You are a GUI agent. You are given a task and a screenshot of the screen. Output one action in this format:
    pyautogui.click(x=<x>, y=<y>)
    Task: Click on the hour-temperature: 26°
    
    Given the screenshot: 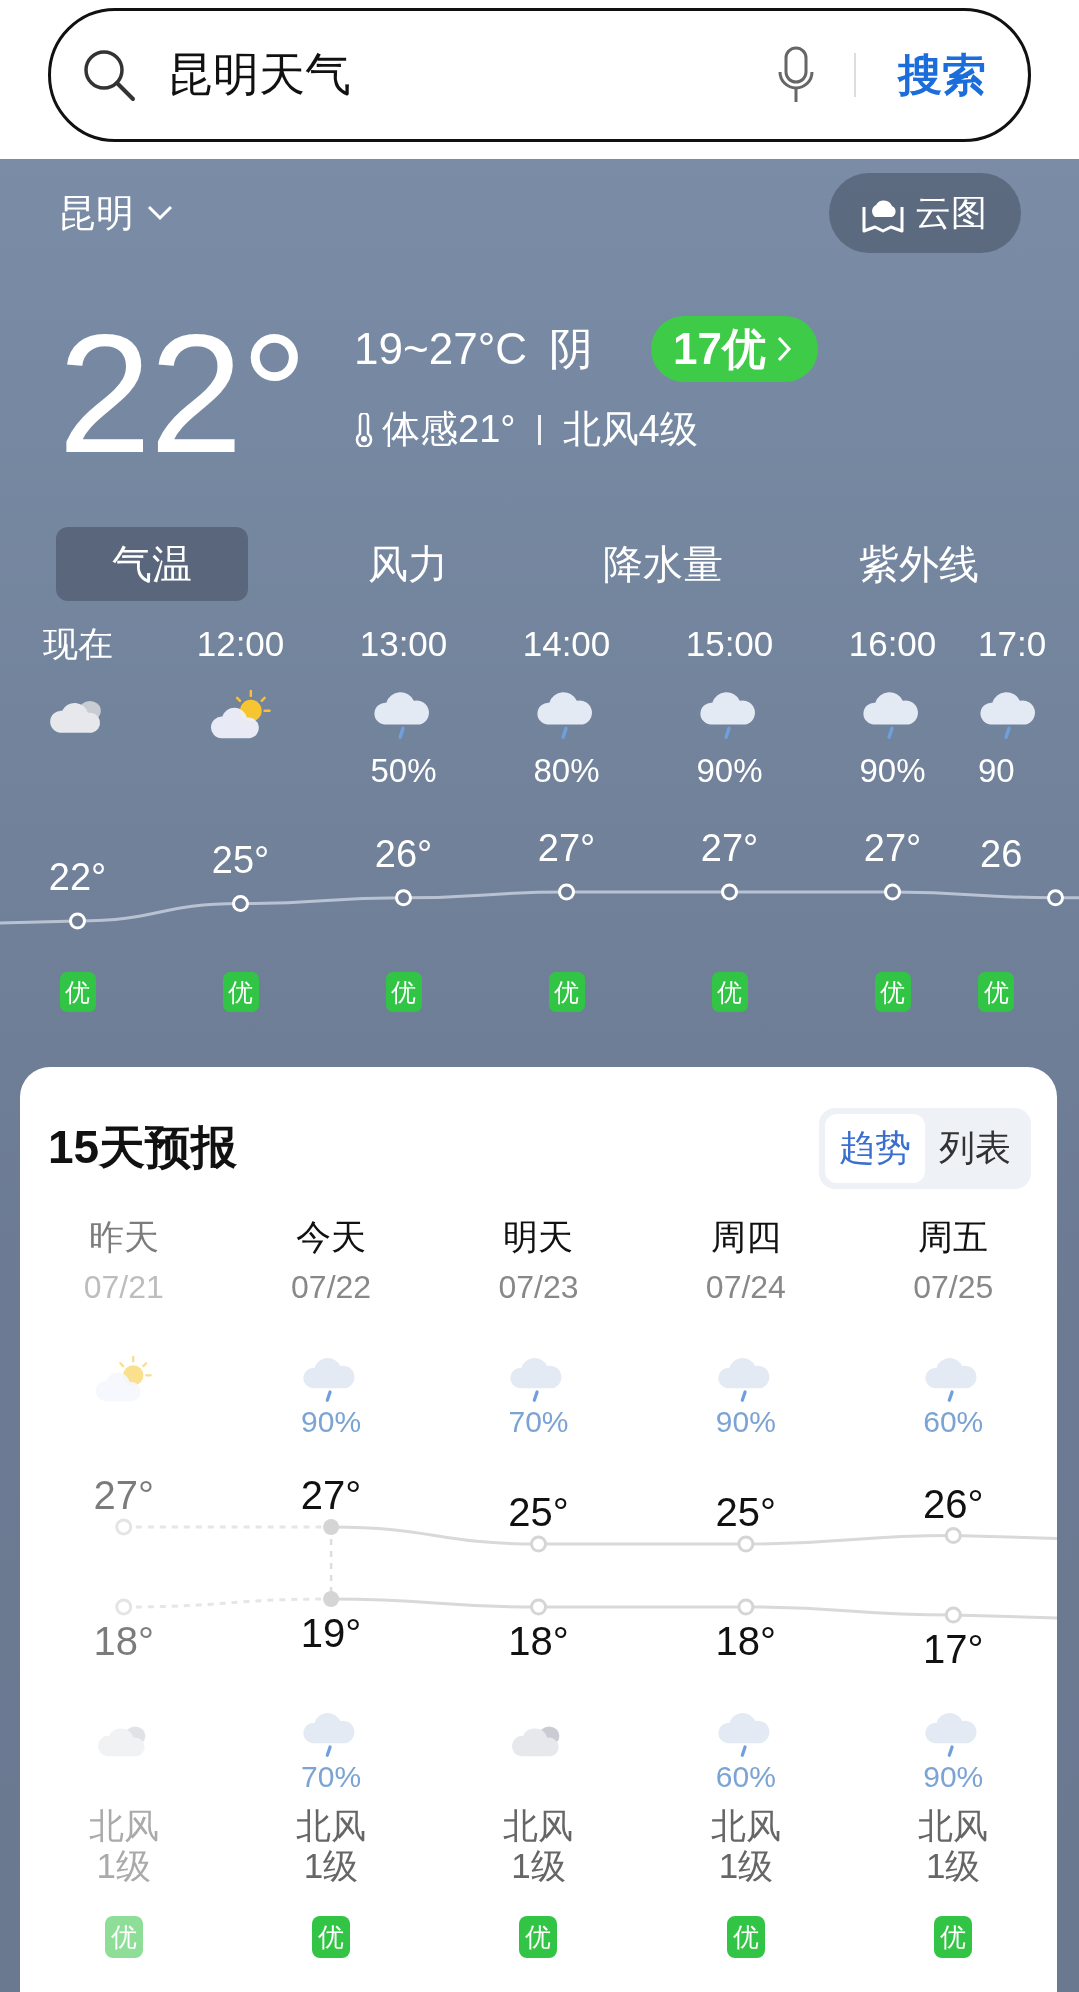 What is the action you would take?
    pyautogui.click(x=403, y=854)
    